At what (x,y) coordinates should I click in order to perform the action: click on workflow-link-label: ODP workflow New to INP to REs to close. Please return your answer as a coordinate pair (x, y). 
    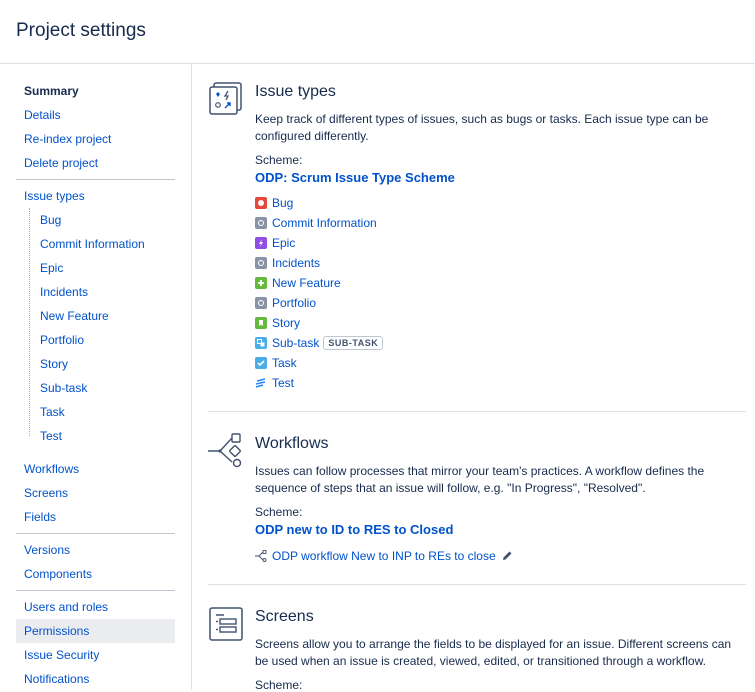
    Looking at the image, I should click on (384, 556).